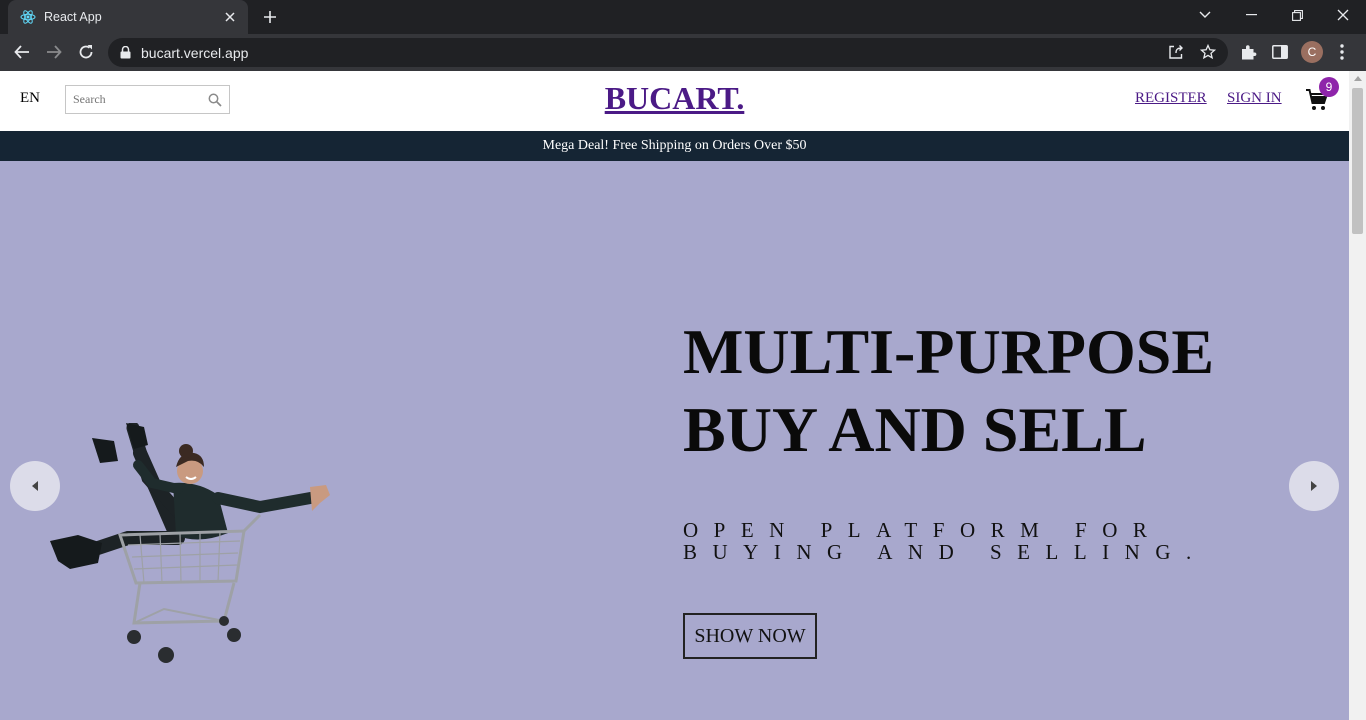  Describe the element at coordinates (190, 543) in the screenshot. I see `woman-in-shopping-cart-image` at that location.